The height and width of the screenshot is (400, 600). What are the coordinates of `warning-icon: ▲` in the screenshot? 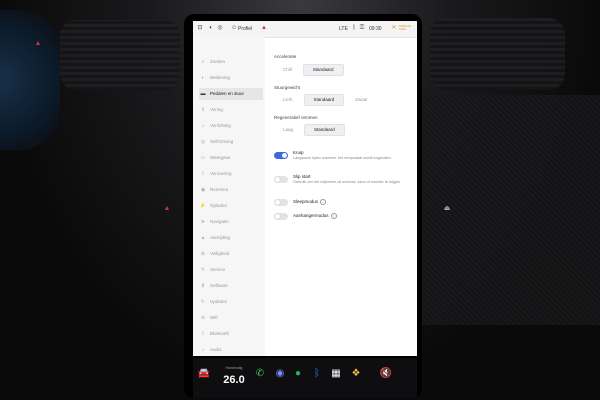 It's located at (38, 43).